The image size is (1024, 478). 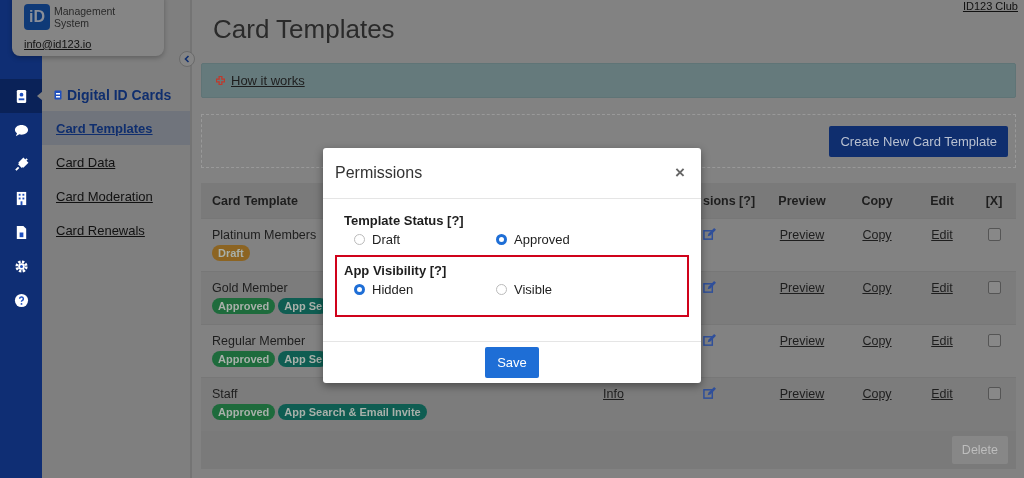 What do you see at coordinates (88, 44) in the screenshot?
I see `email-link: info@id123.io` at bounding box center [88, 44].